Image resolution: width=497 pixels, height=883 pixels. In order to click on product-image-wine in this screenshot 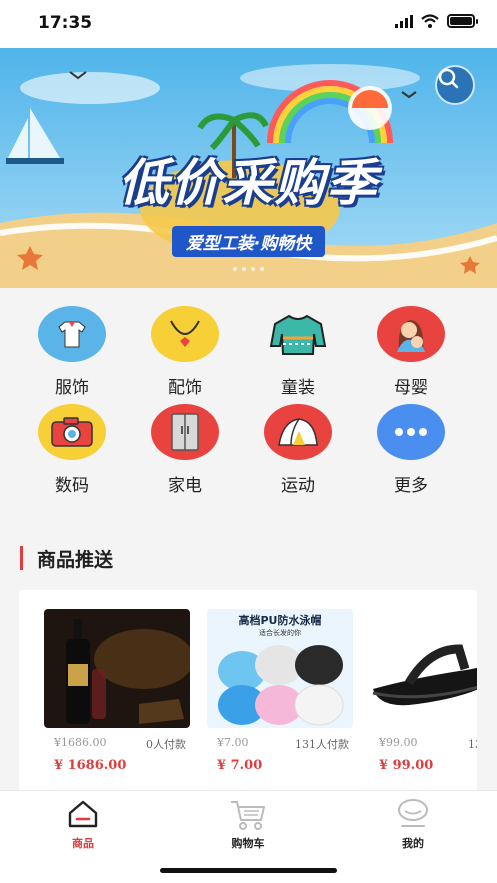, I will do `click(117, 668)`.